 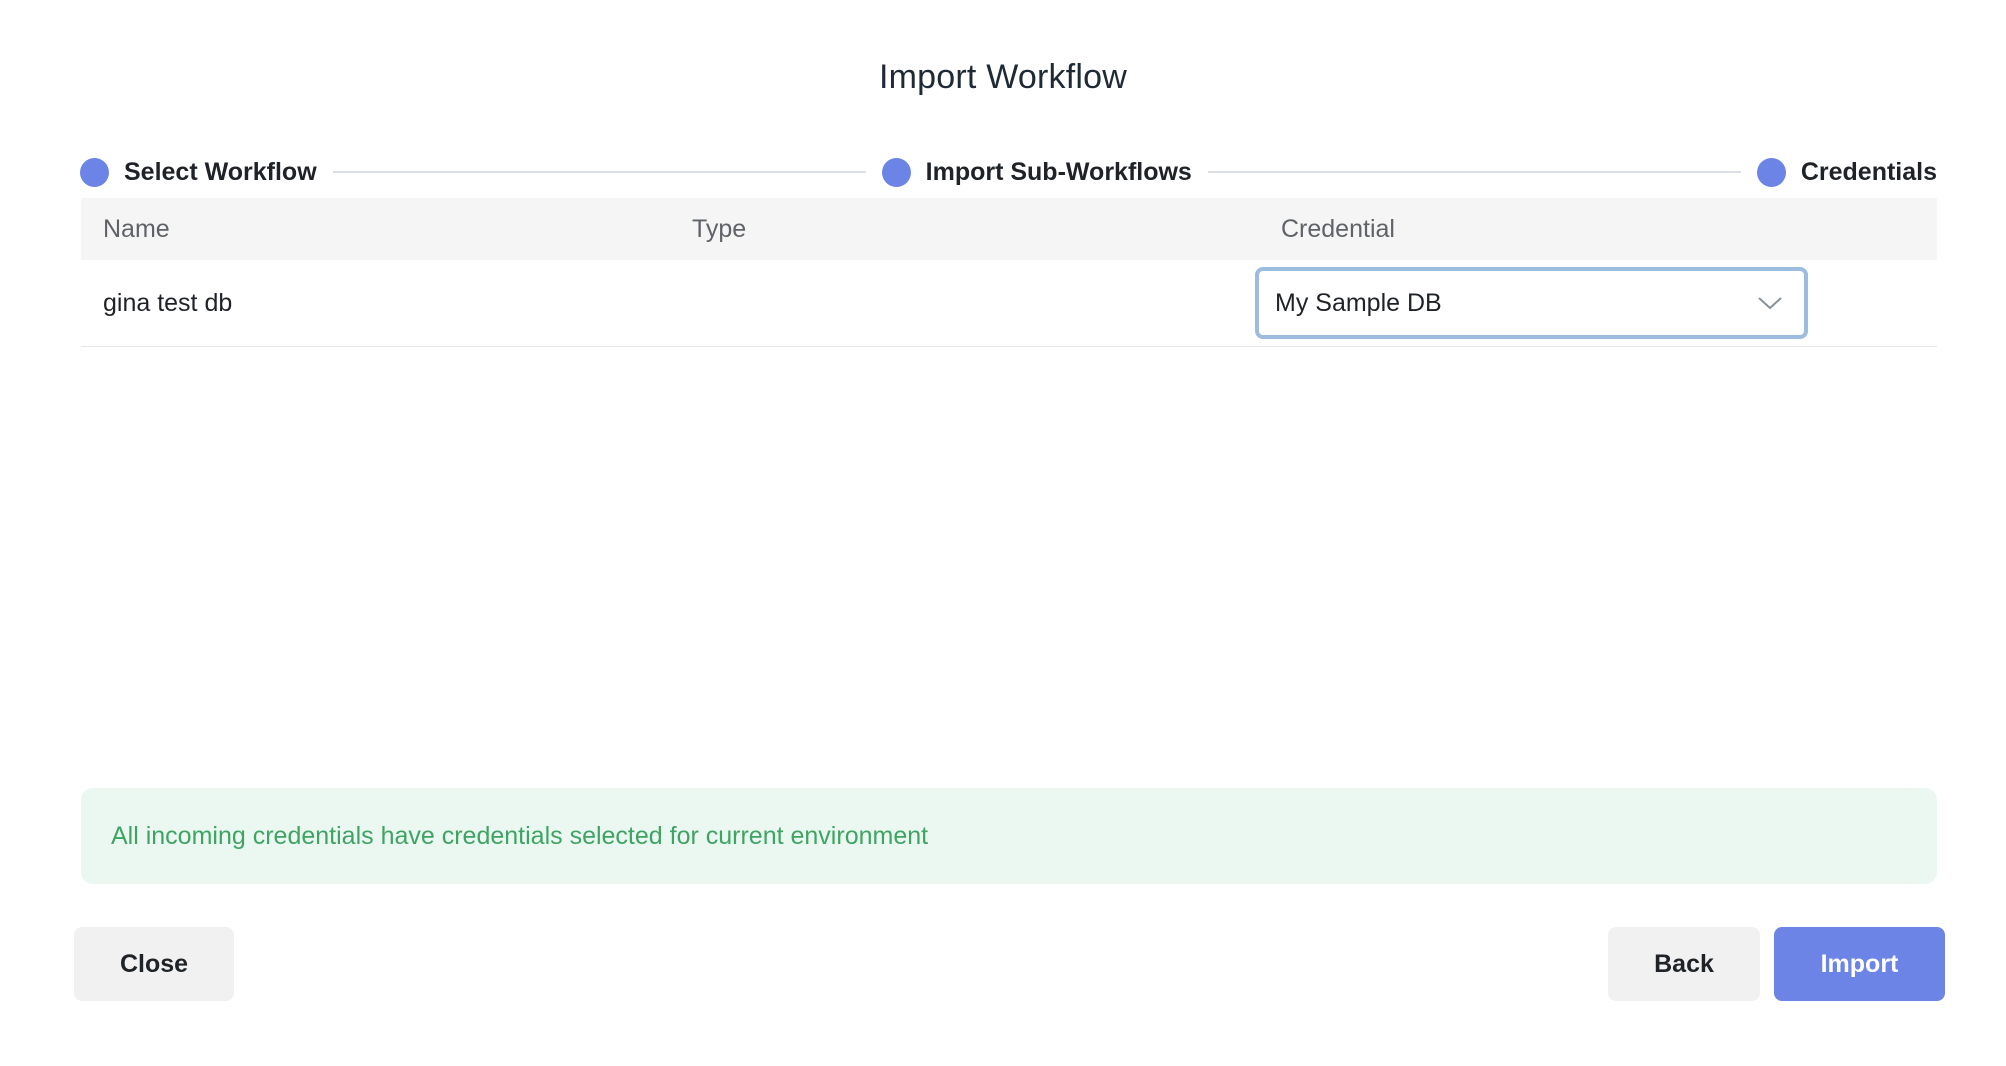 What do you see at coordinates (1009, 229) in the screenshot?
I see `table-header: Name Type Credential` at bounding box center [1009, 229].